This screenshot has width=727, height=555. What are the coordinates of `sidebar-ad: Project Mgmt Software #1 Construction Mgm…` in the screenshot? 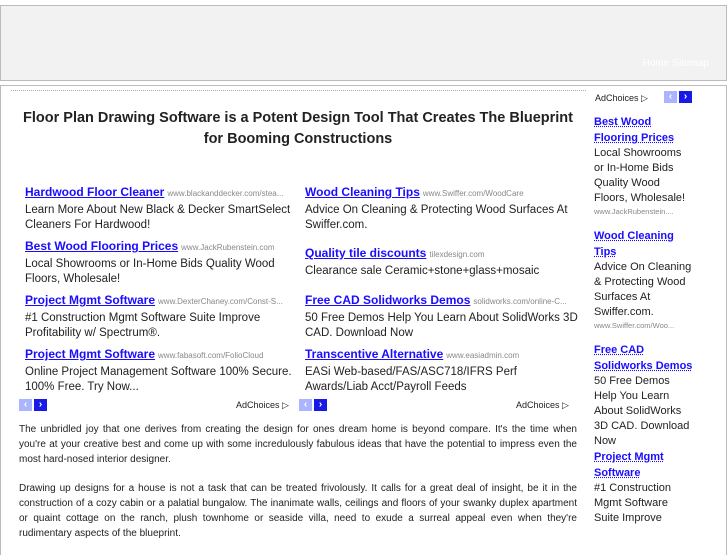 It's located at (643, 487).